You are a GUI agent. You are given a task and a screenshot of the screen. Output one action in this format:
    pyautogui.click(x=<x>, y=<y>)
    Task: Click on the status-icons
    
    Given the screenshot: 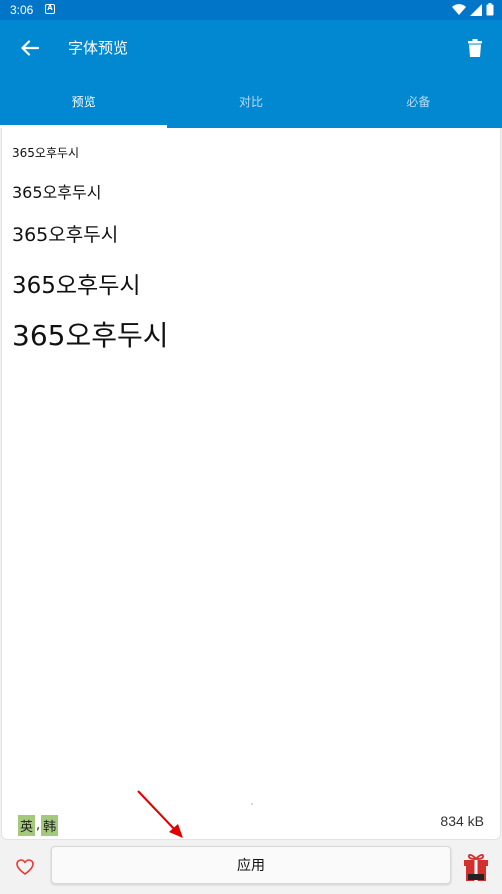 What is the action you would take?
    pyautogui.click(x=473, y=9)
    